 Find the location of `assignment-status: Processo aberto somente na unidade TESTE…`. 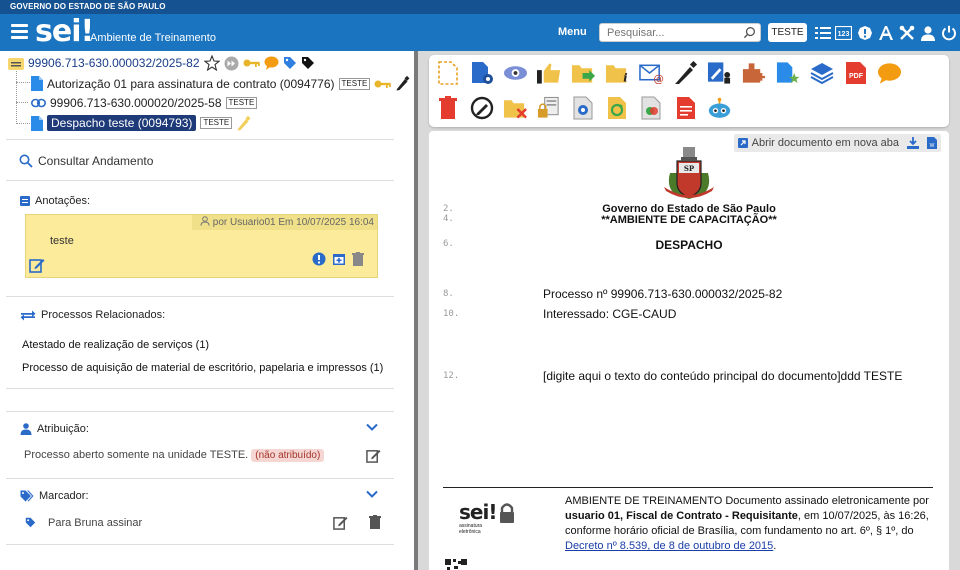

assignment-status: Processo aberto somente na unidade TESTE… is located at coordinates (174, 455).